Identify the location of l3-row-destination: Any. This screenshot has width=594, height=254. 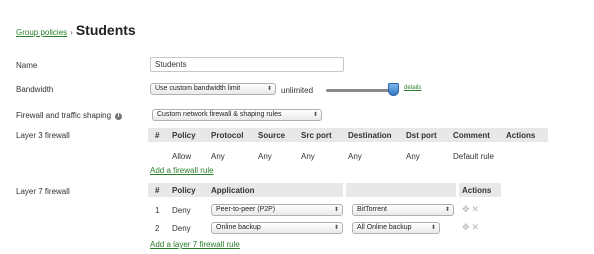
(355, 156).